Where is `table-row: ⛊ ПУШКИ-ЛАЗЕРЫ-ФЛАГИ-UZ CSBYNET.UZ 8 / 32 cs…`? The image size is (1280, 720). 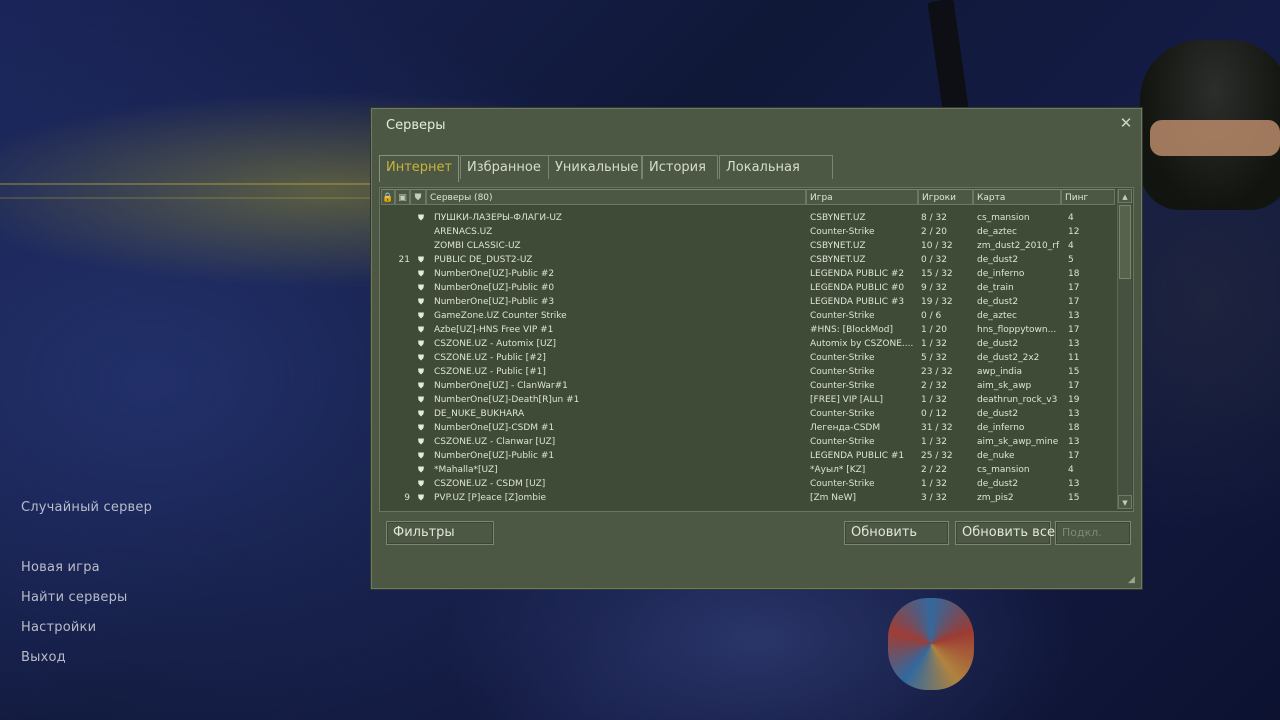
table-row: ⛊ ПУШКИ-ЛАЗЕРЫ-ФЛАГИ-UZ CSBYNET.UZ 8 / 32 cs… is located at coordinates (747, 218).